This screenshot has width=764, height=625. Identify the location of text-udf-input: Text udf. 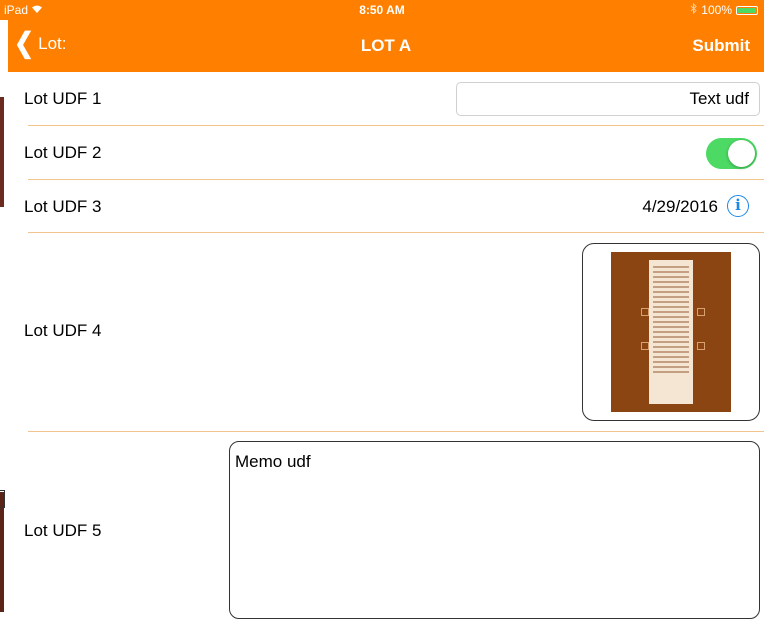
(608, 99).